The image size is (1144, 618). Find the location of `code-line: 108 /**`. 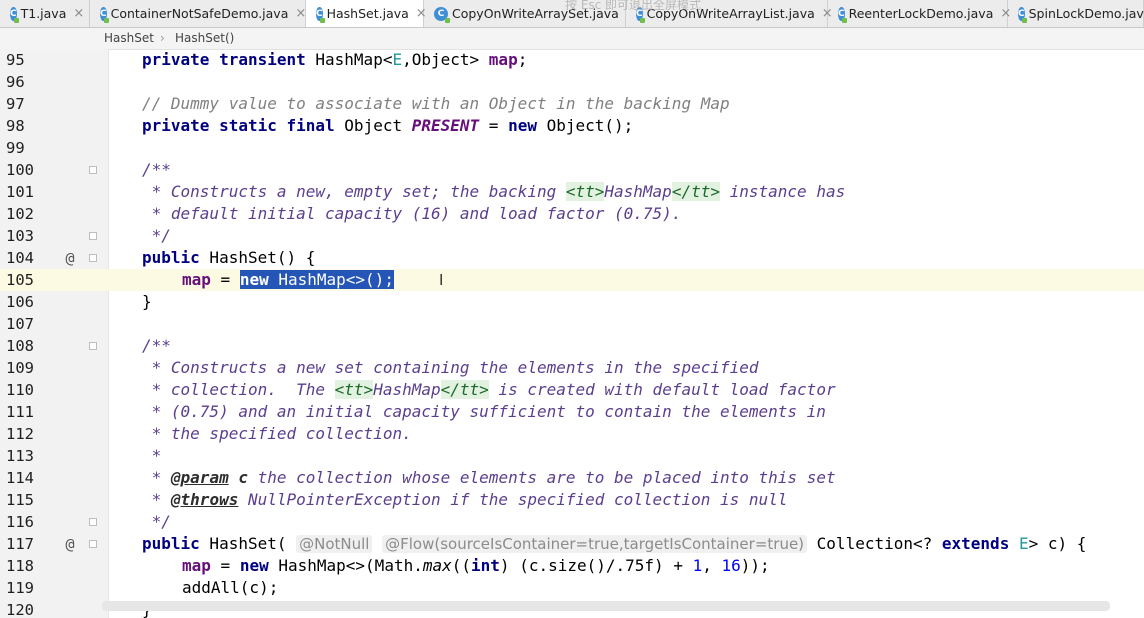

code-line: 108 /** is located at coordinates (572, 346).